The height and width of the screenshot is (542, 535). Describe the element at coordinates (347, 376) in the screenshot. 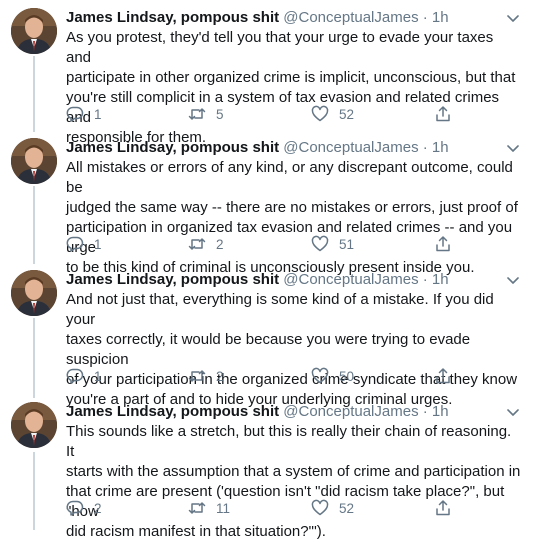

I see `like-count: 50` at that location.